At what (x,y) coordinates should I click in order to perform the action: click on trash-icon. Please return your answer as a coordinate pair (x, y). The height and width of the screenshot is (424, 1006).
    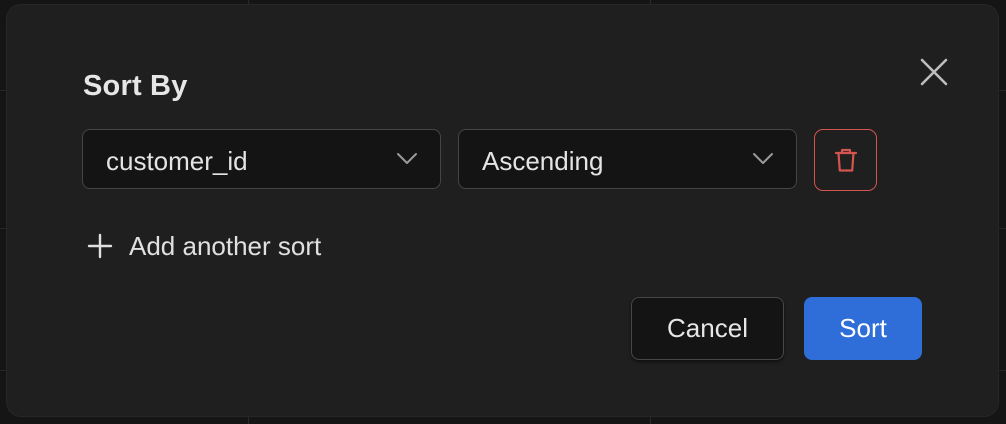
    Looking at the image, I should click on (846, 160).